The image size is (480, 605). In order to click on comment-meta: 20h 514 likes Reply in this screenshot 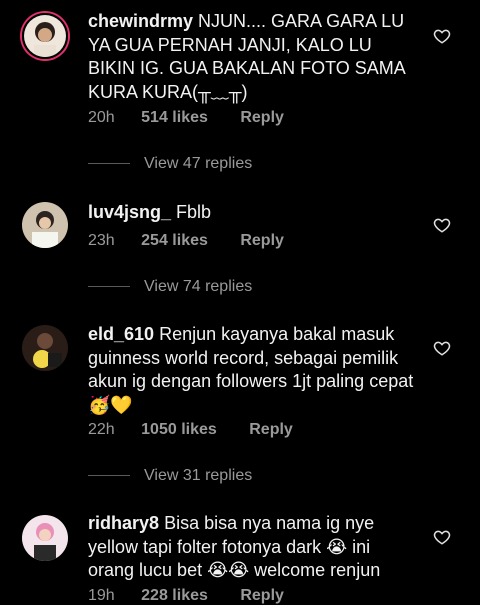, I will do `click(186, 118)`.